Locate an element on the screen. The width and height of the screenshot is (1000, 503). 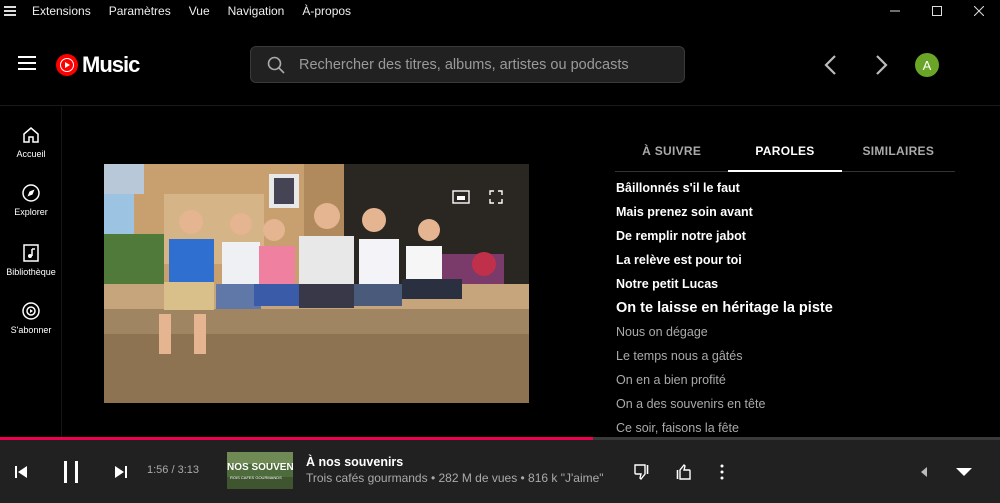
volume-collapse-button is located at coordinates (924, 471).